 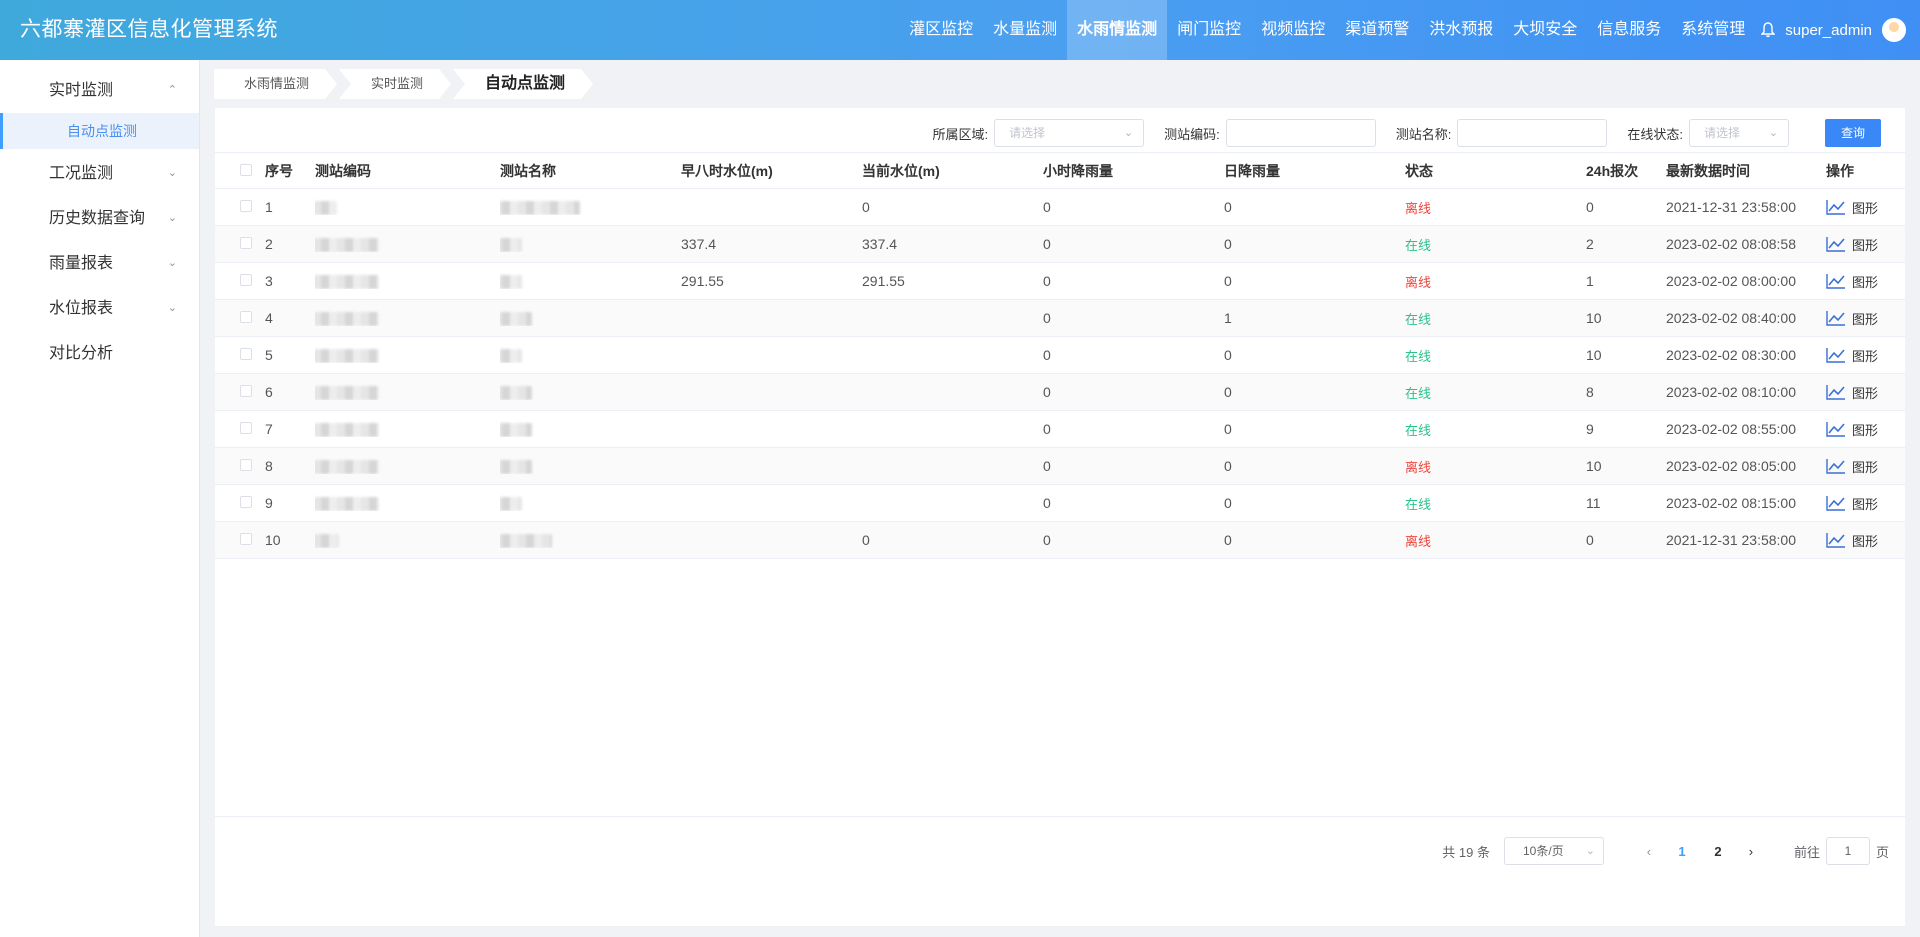 I want to click on table-row: 2 337.4 337.4 0 0 在线 2 2023-02-02 08:08:58 图形, so click(x=1060, y=244).